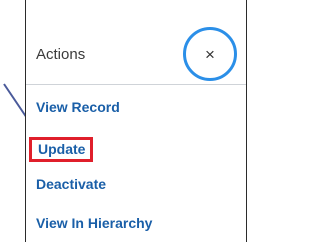 The width and height of the screenshot is (320, 242). Describe the element at coordinates (61, 54) in the screenshot. I see `panel-title: Actions` at that location.